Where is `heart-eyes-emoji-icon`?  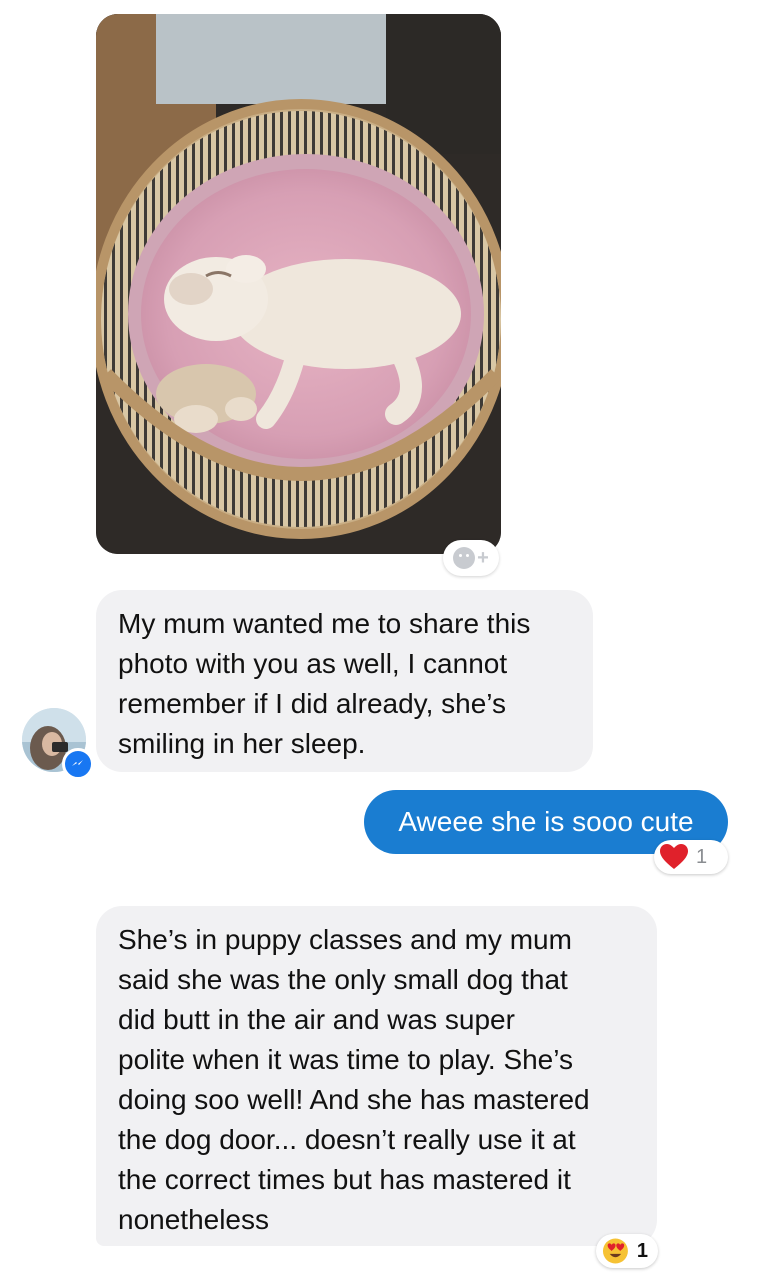
heart-eyes-emoji-icon is located at coordinates (615, 1251).